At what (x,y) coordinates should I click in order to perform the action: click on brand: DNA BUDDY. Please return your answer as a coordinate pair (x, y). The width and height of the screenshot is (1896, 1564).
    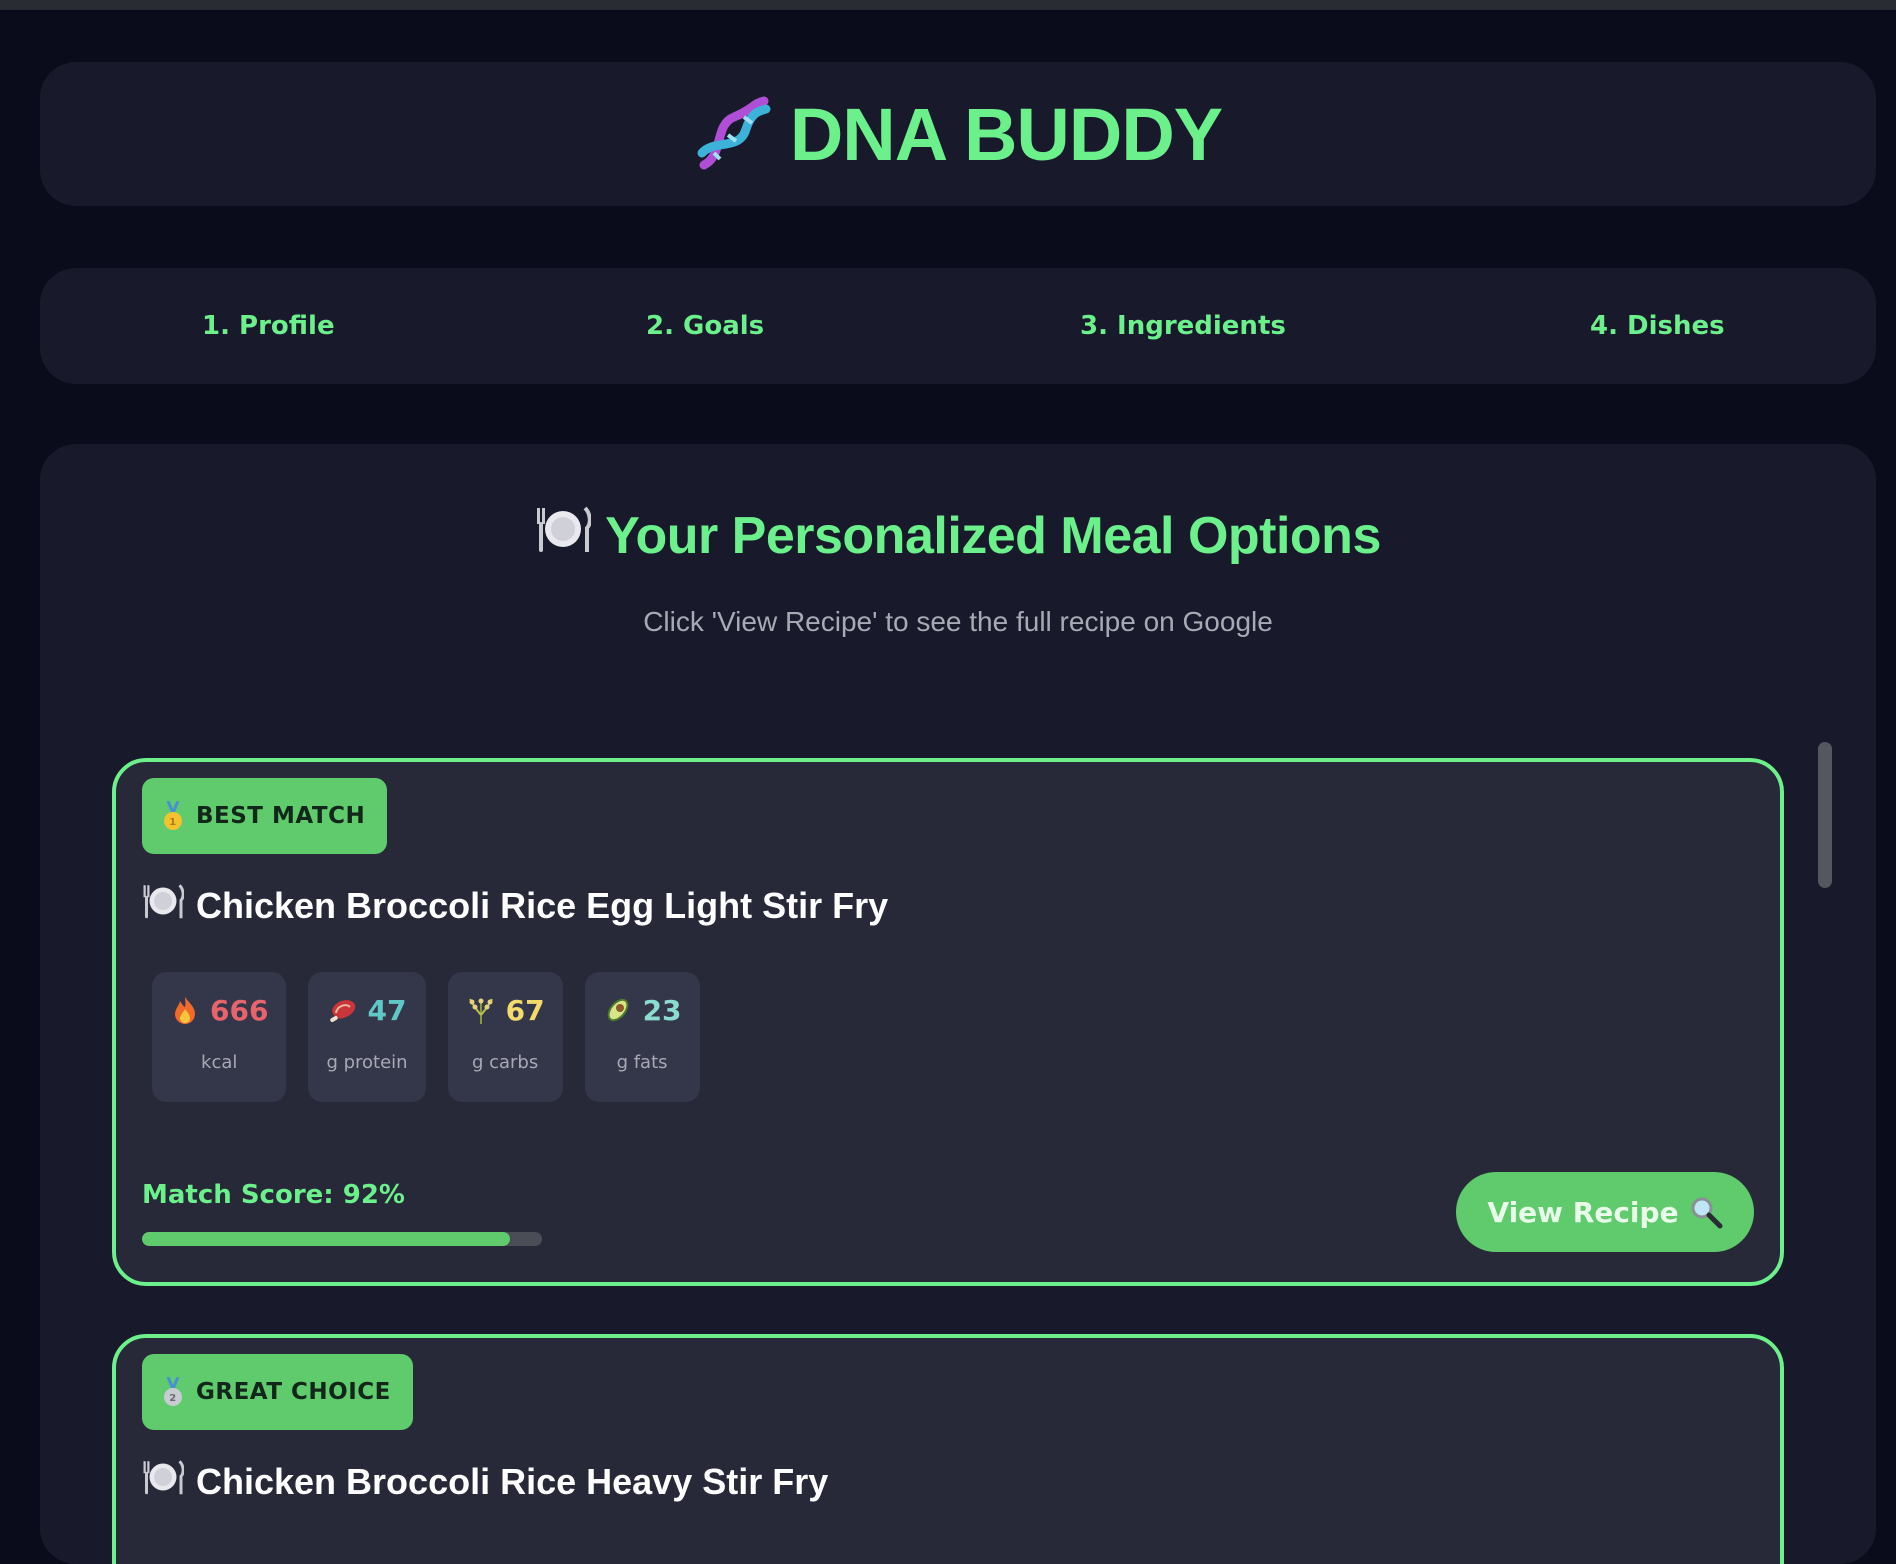
    Looking at the image, I should click on (958, 134).